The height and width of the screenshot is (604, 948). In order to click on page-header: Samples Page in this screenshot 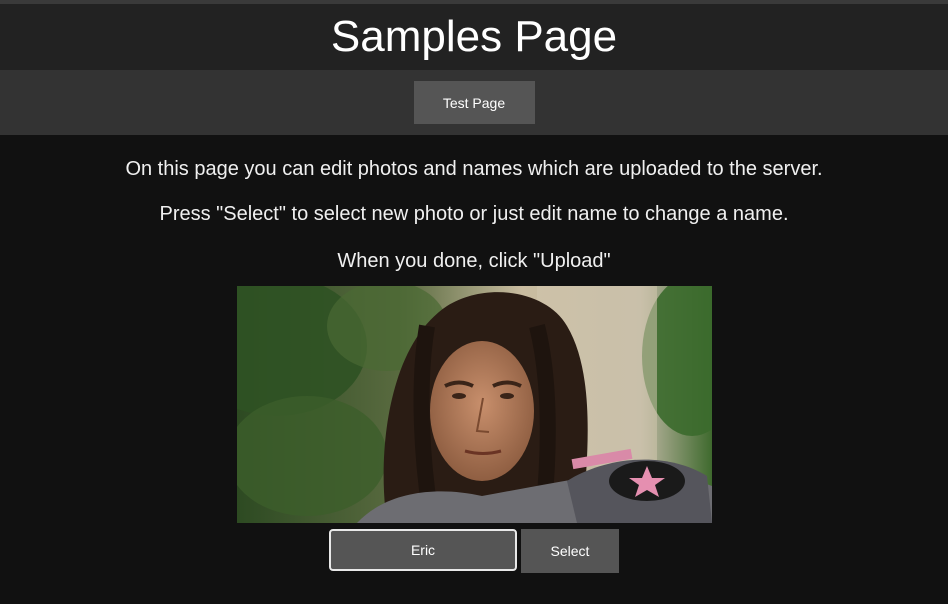, I will do `click(474, 37)`.